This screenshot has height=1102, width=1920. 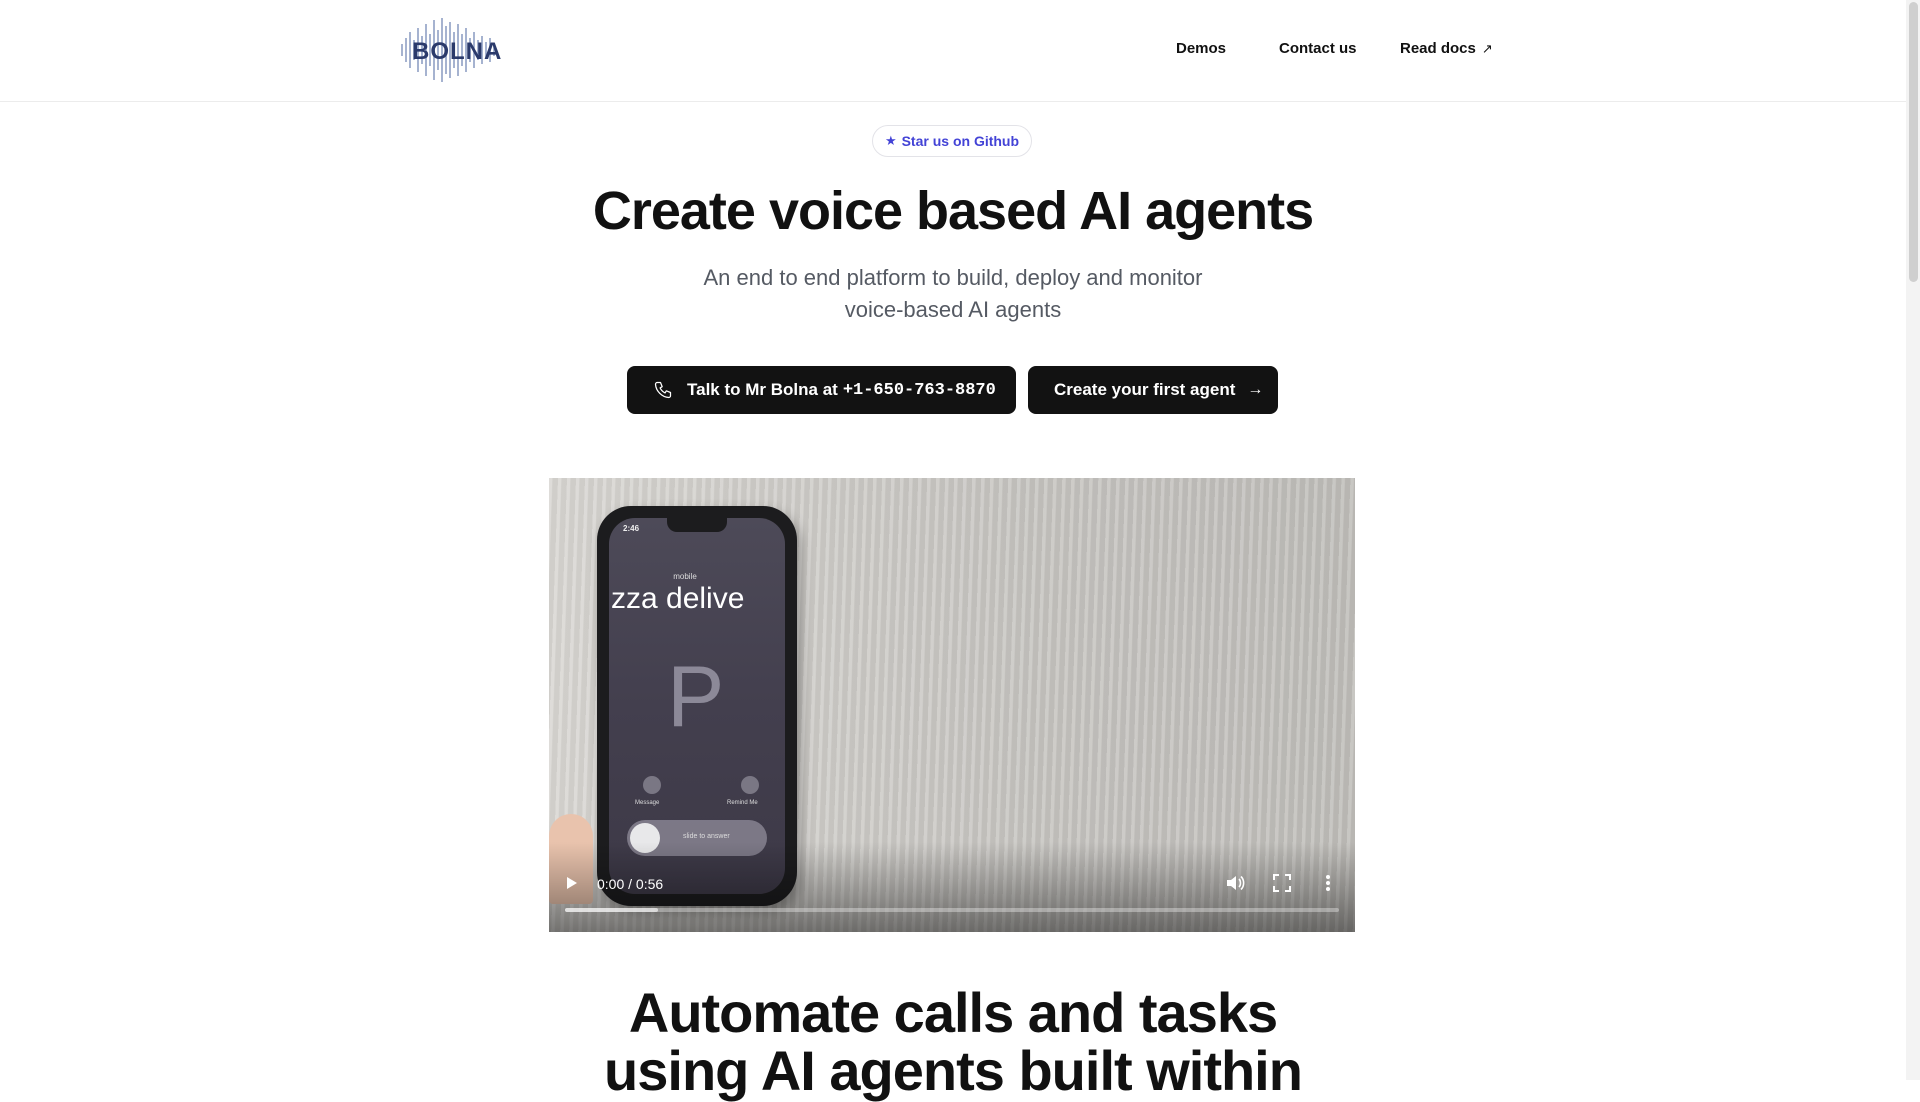 I want to click on star-icon: ★, so click(x=890, y=140).